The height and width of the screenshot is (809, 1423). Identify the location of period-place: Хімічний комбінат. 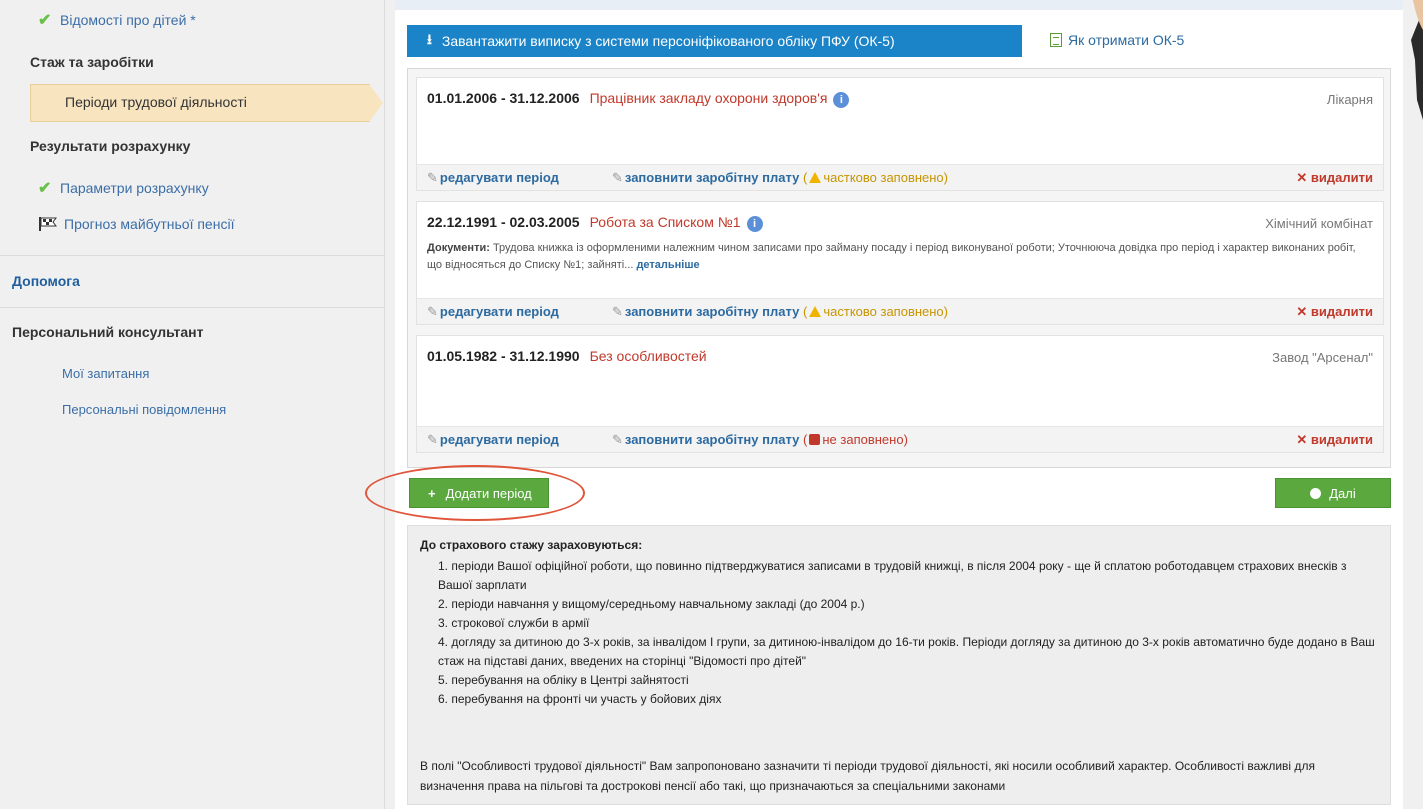
(1319, 223).